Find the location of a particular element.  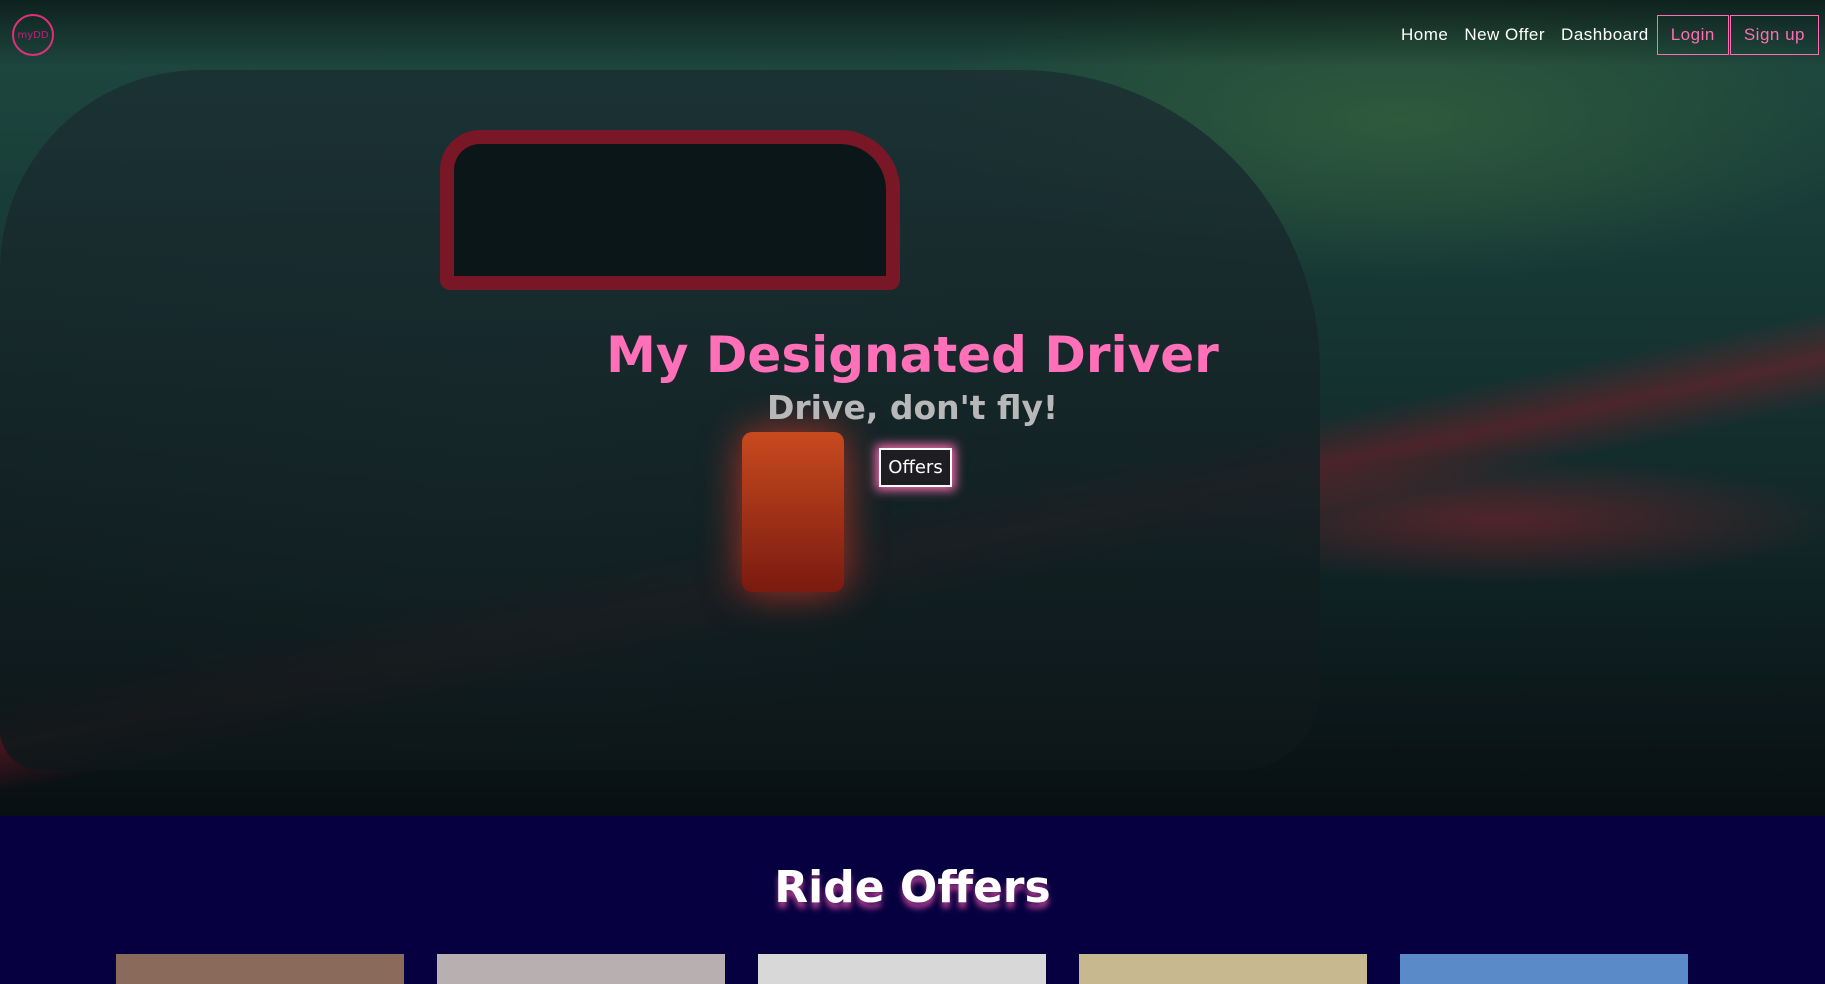

hero-subtitle: Drive, don't fly! is located at coordinates (912, 407).